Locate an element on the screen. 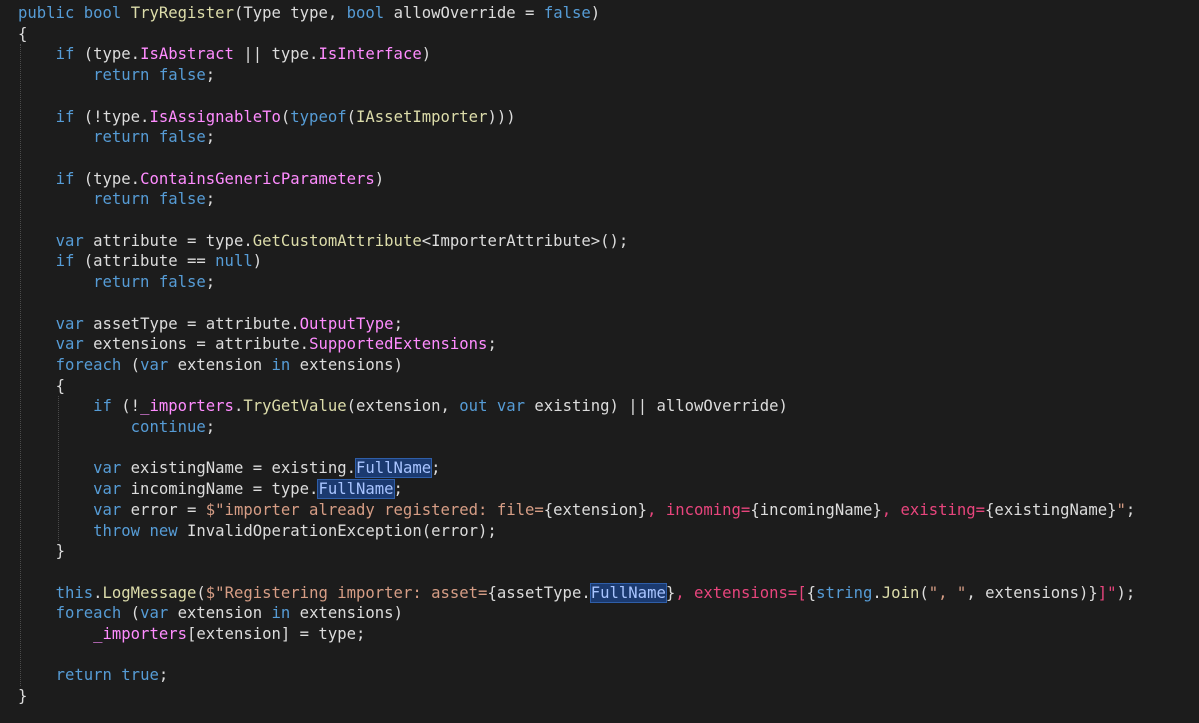  code-token: , extensions)} is located at coordinates (1032, 592).